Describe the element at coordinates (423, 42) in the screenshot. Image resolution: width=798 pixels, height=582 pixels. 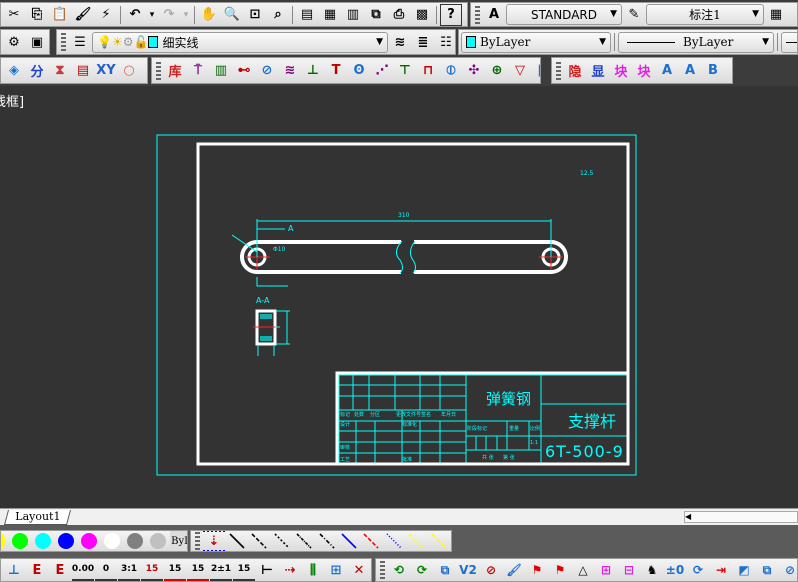
I see `layer-previous-icon: ≣` at that location.